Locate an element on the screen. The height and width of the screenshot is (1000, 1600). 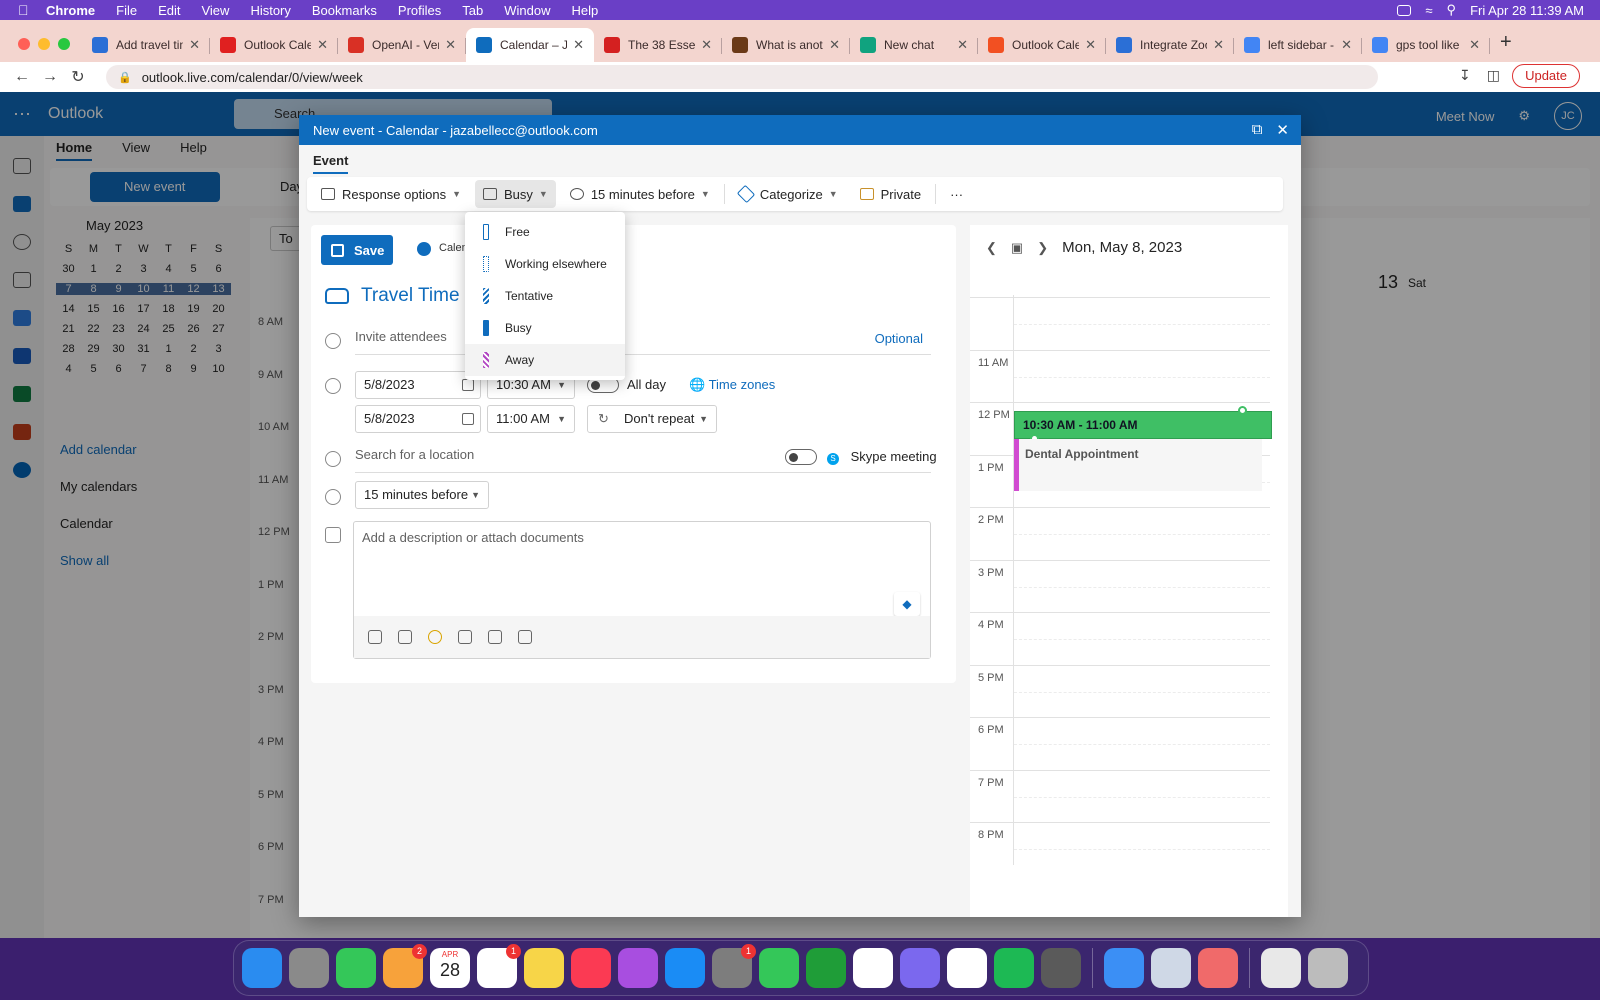
browser-tab: gps tool like a ✕ is located at coordinates (1426, 45).